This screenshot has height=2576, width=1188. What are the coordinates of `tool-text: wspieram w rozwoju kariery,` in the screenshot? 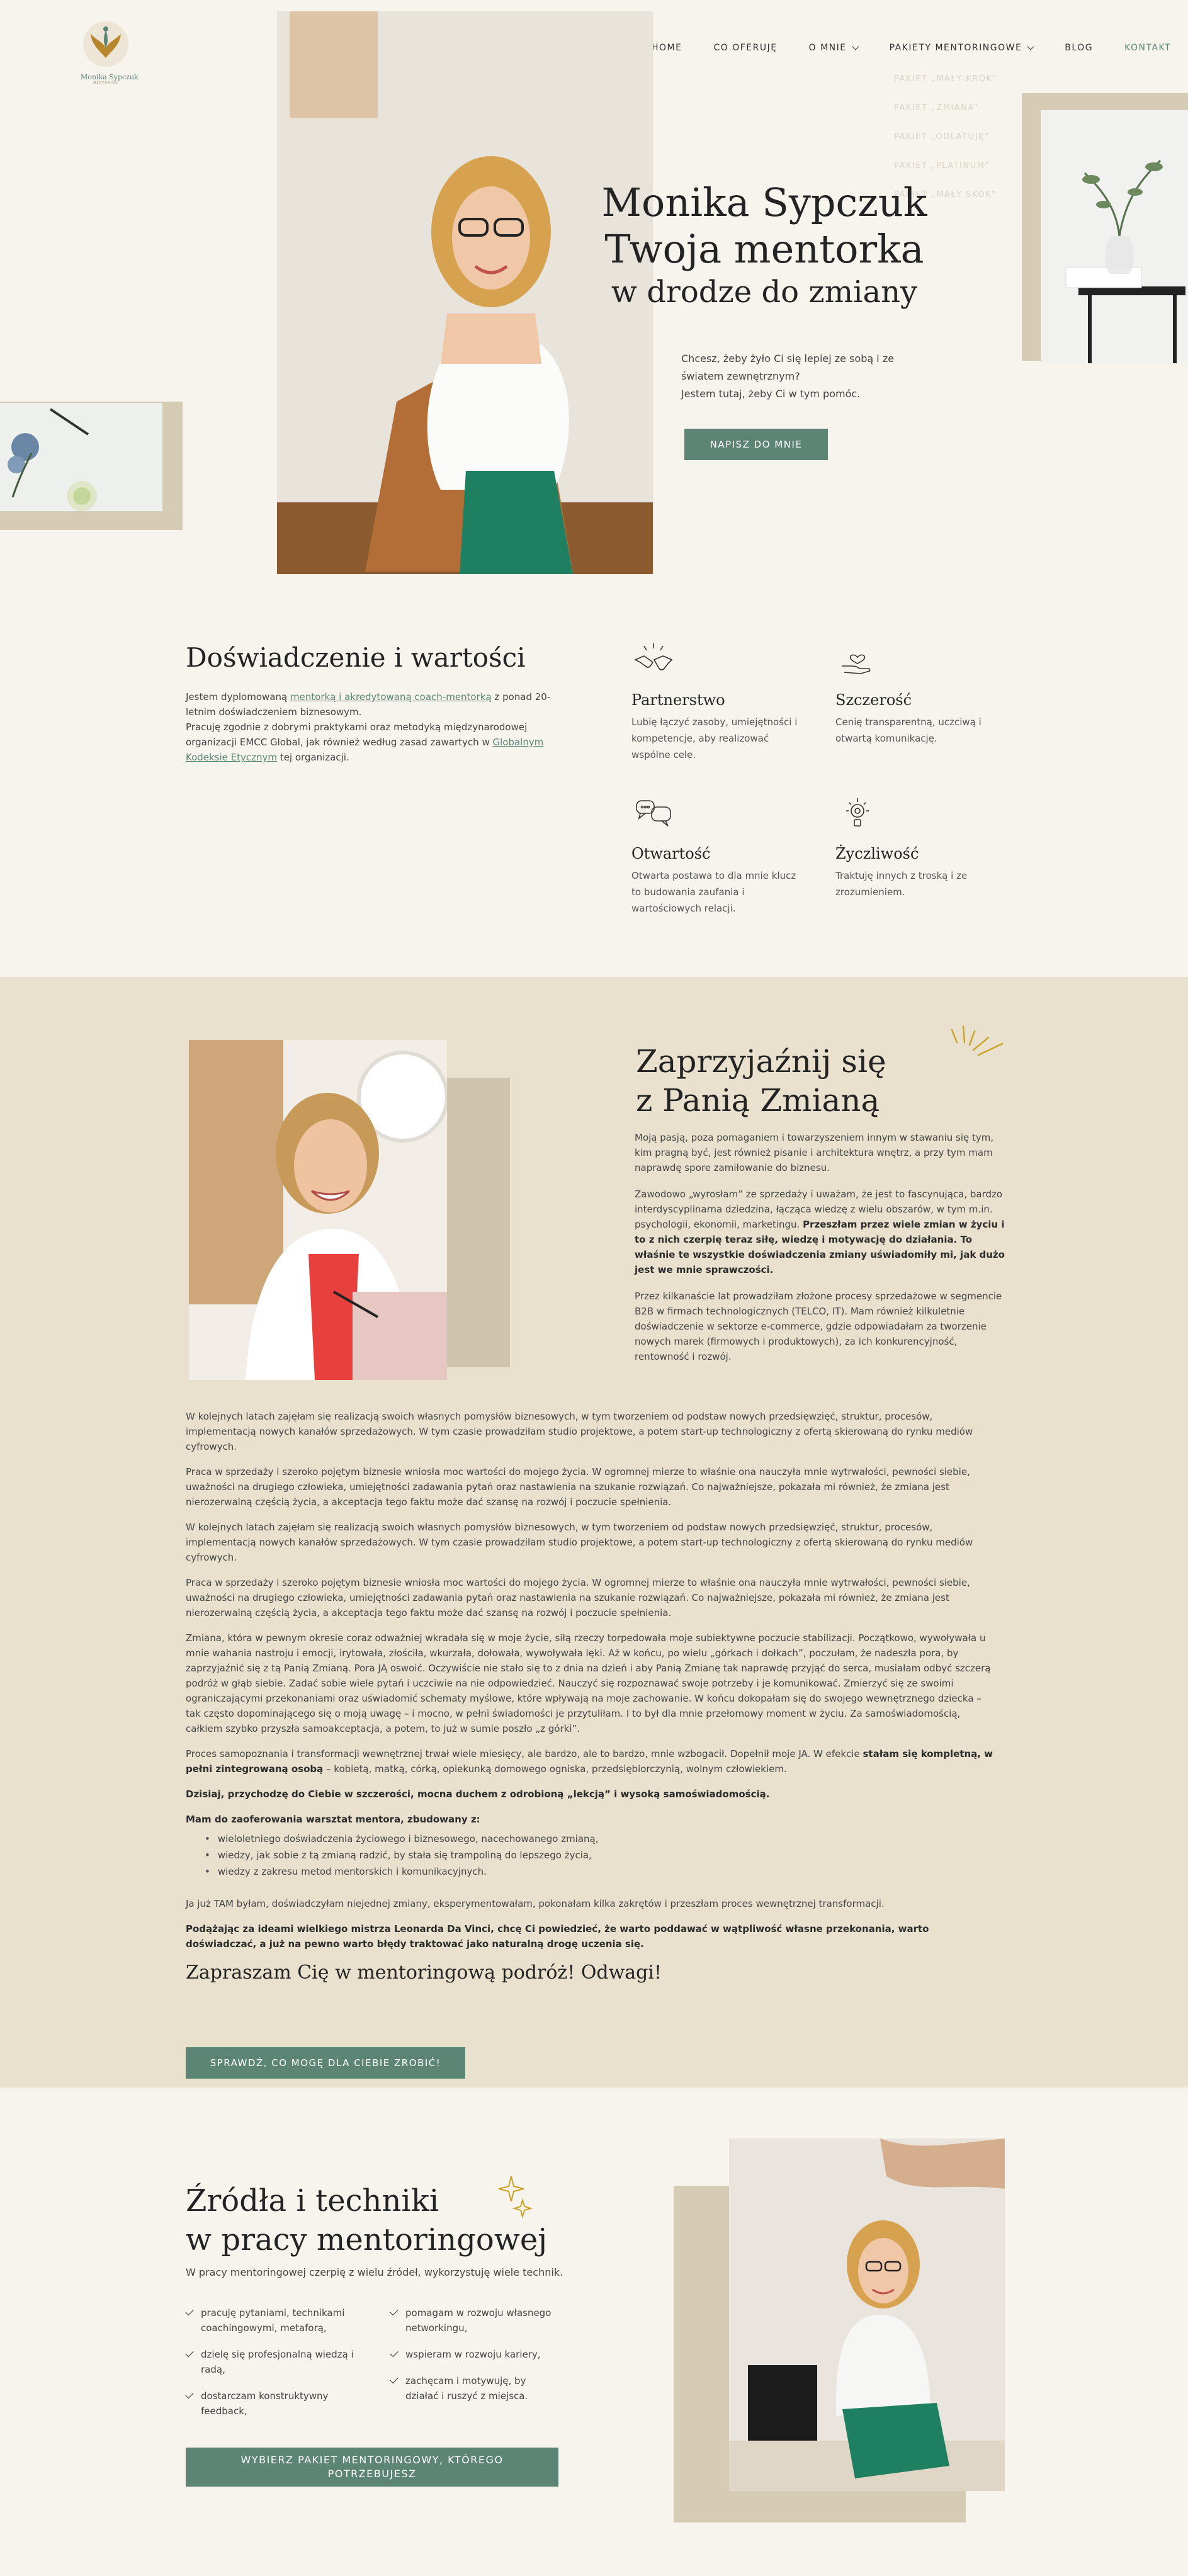 It's located at (473, 2354).